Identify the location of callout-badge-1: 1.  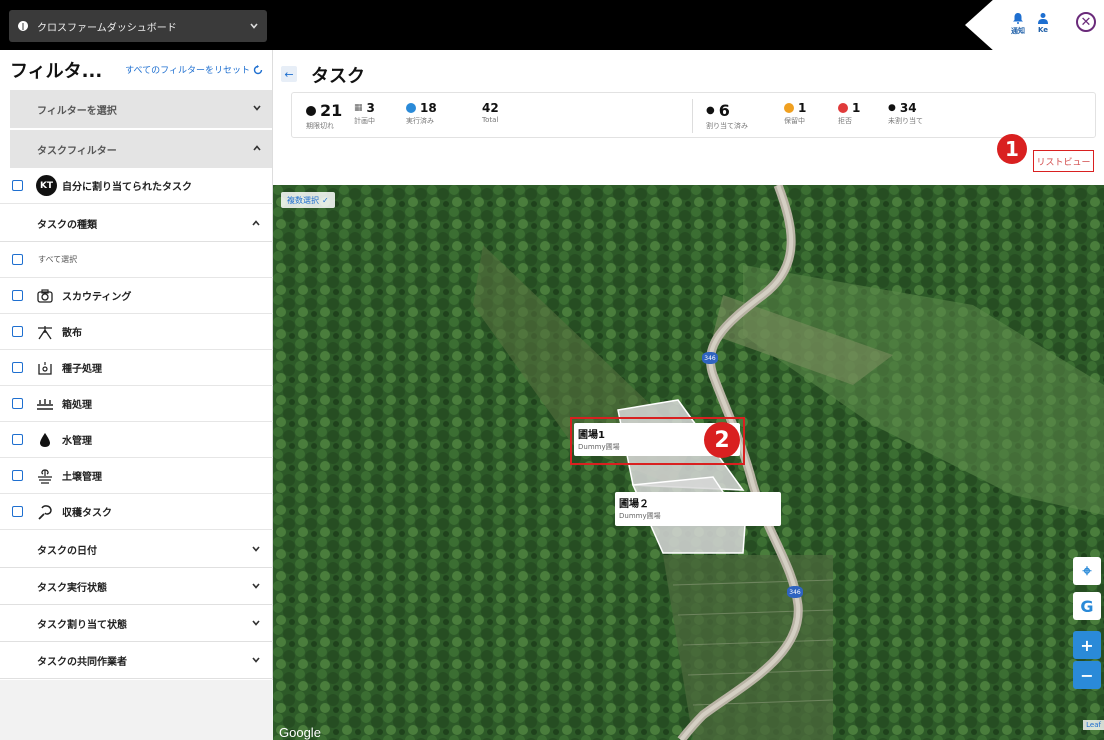
(1012, 149).